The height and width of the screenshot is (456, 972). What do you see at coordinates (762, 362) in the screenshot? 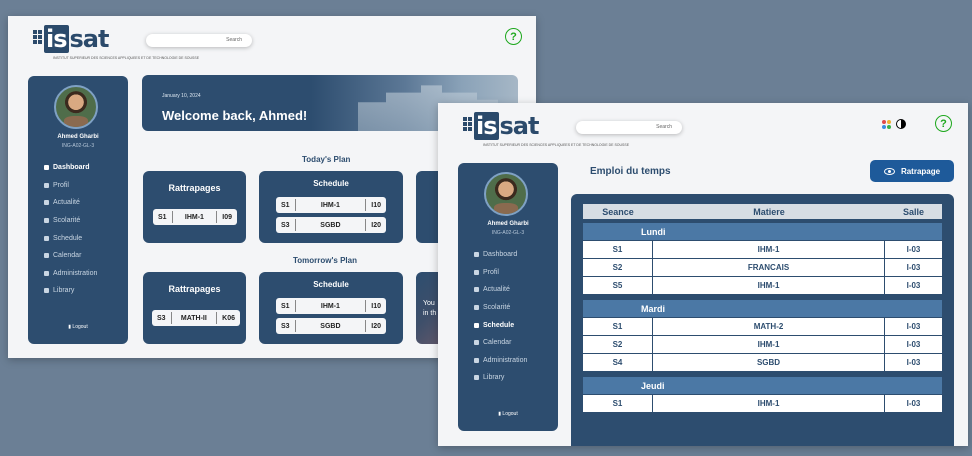
I see `table-row: S4 SGBD I-03` at bounding box center [762, 362].